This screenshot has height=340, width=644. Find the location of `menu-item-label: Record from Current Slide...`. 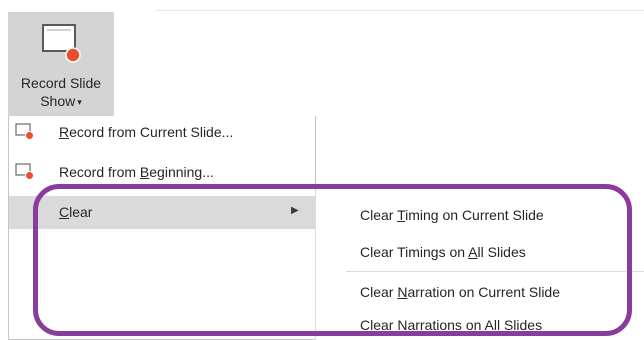

menu-item-label: Record from Current Slide... is located at coordinates (146, 132).